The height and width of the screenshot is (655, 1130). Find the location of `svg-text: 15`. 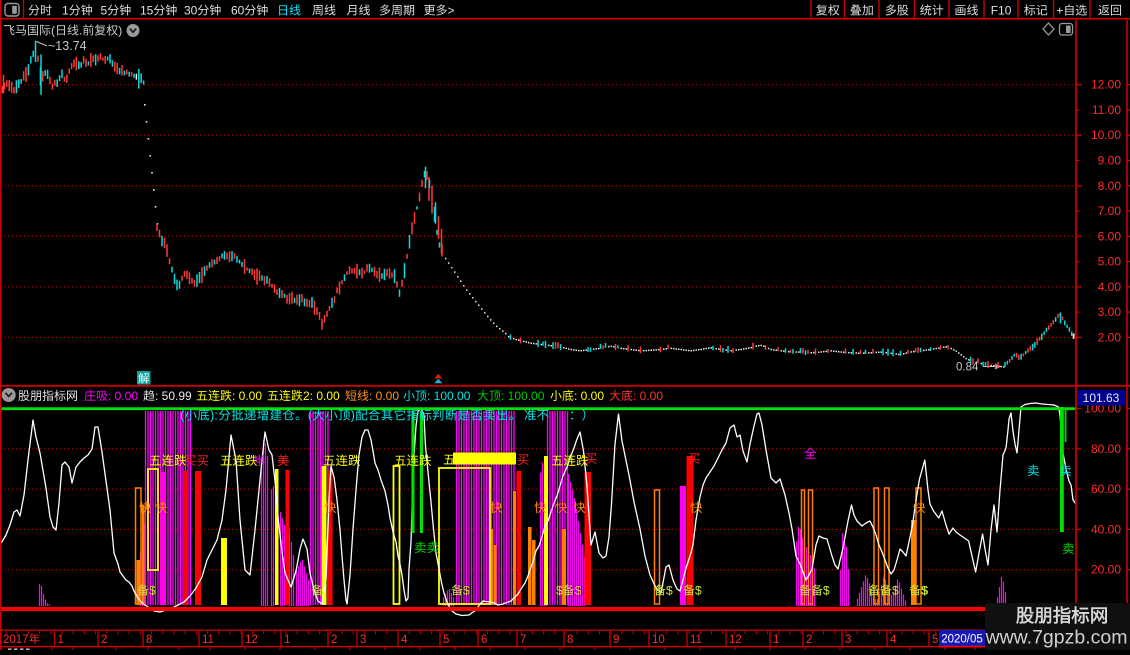

svg-text: 15 is located at coordinates (147, 11).